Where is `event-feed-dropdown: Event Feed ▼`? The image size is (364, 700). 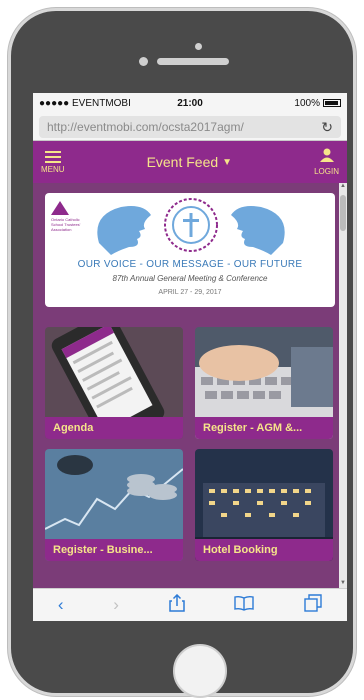 event-feed-dropdown: Event Feed ▼ is located at coordinates (190, 162).